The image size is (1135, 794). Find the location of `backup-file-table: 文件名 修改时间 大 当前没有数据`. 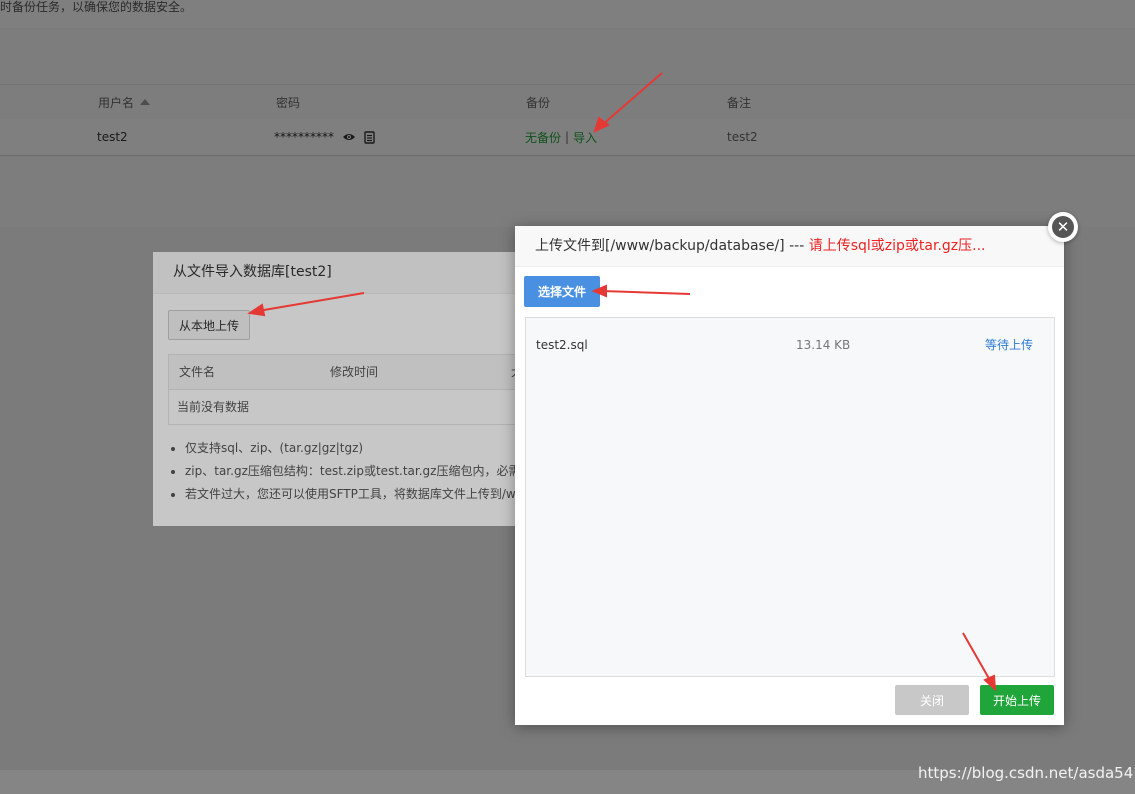

backup-file-table: 文件名 修改时间 大 当前没有数据 is located at coordinates (360, 389).